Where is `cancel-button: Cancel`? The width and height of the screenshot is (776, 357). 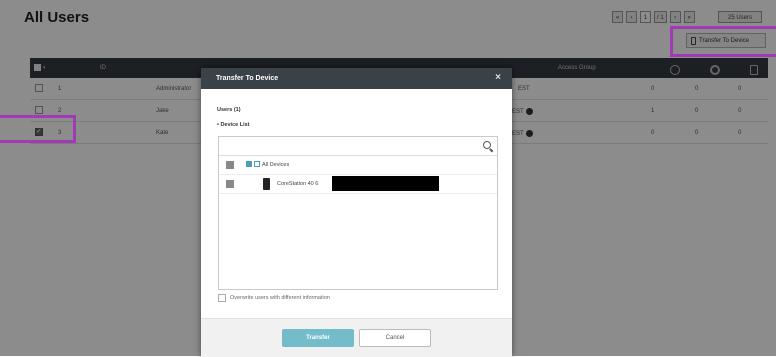
cancel-button: Cancel is located at coordinates (395, 338).